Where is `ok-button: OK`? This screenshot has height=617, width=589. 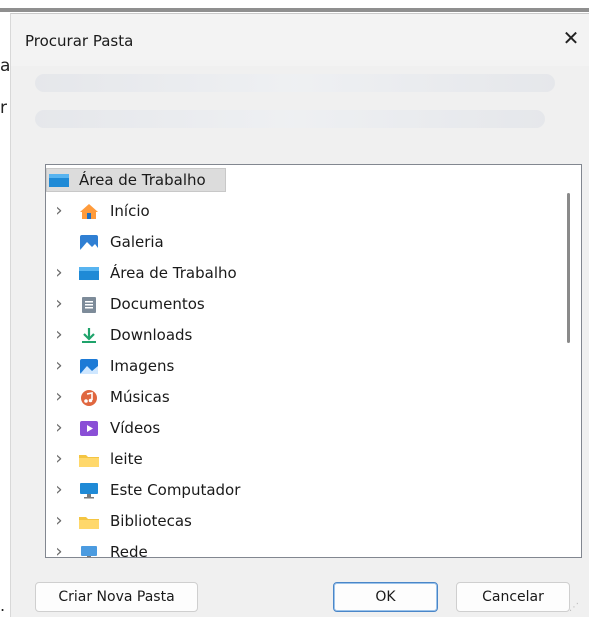 ok-button: OK is located at coordinates (385, 597).